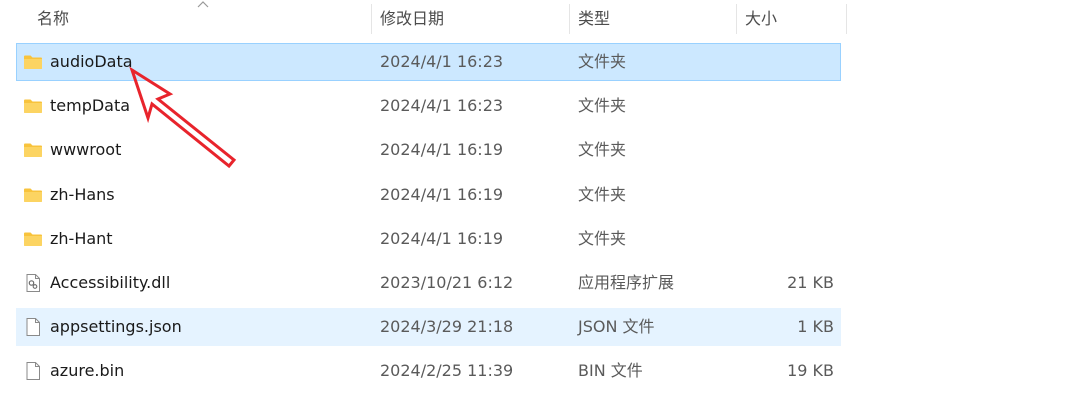 The image size is (1080, 404). I want to click on file-name: tempData, so click(90, 106).